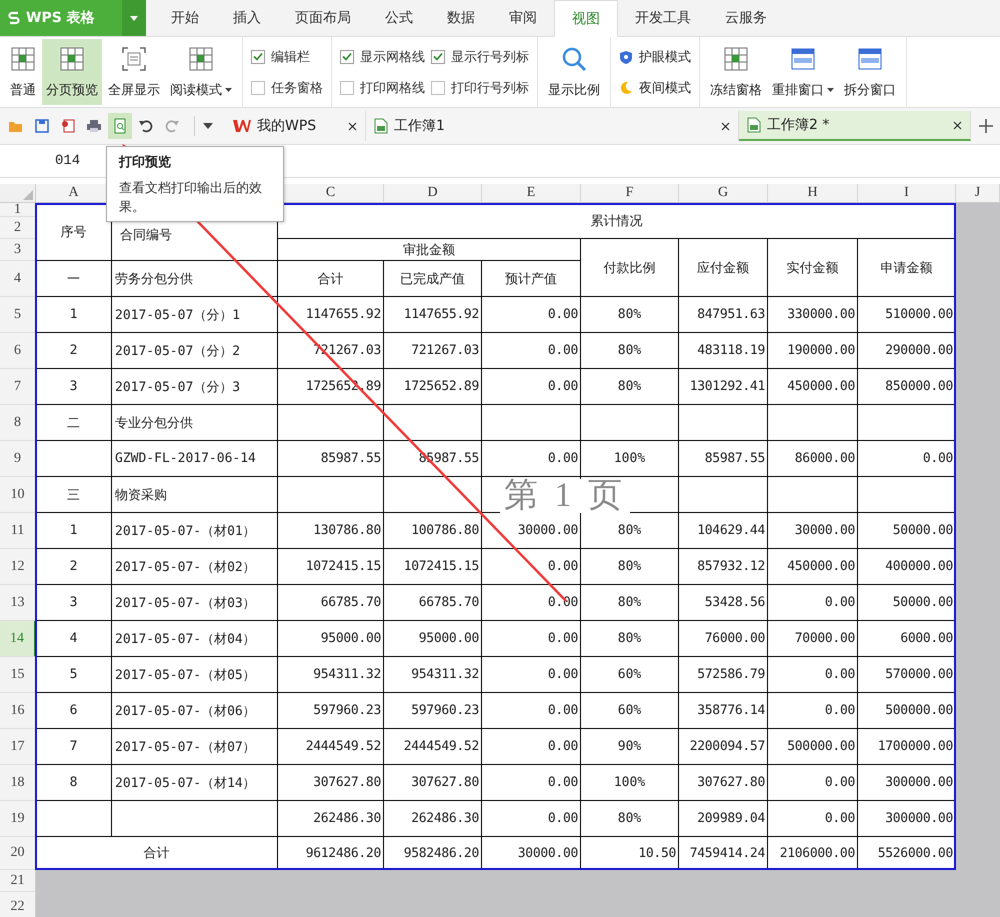 The width and height of the screenshot is (1000, 917). What do you see at coordinates (331, 567) in the screenshot?
I see `table-cell: 1072415.15` at bounding box center [331, 567].